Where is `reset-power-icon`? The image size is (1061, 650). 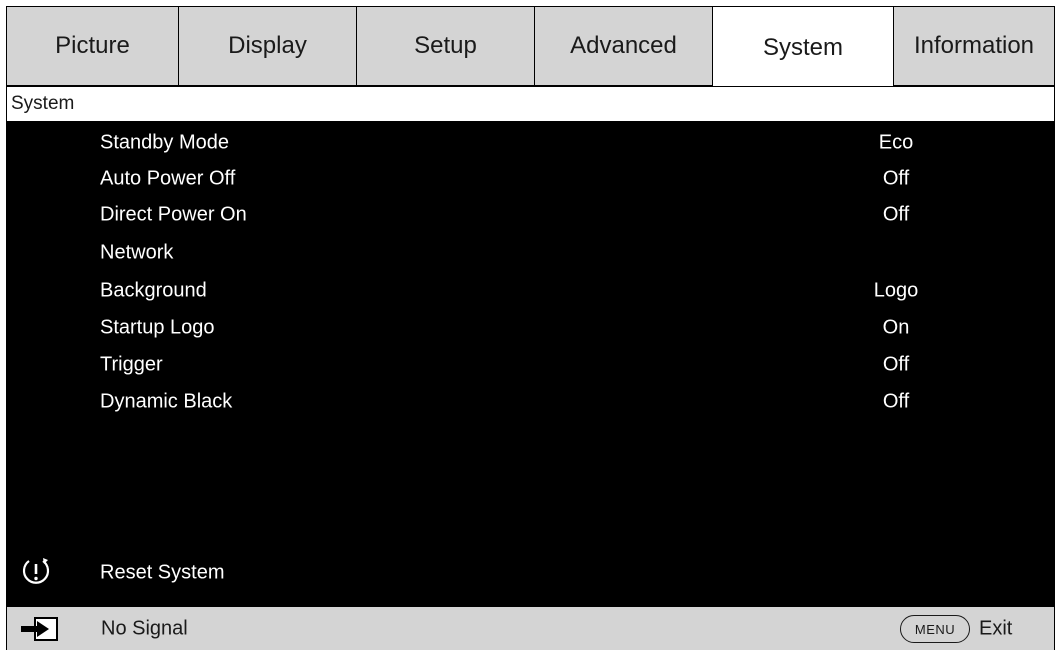
reset-power-icon is located at coordinates (36, 571).